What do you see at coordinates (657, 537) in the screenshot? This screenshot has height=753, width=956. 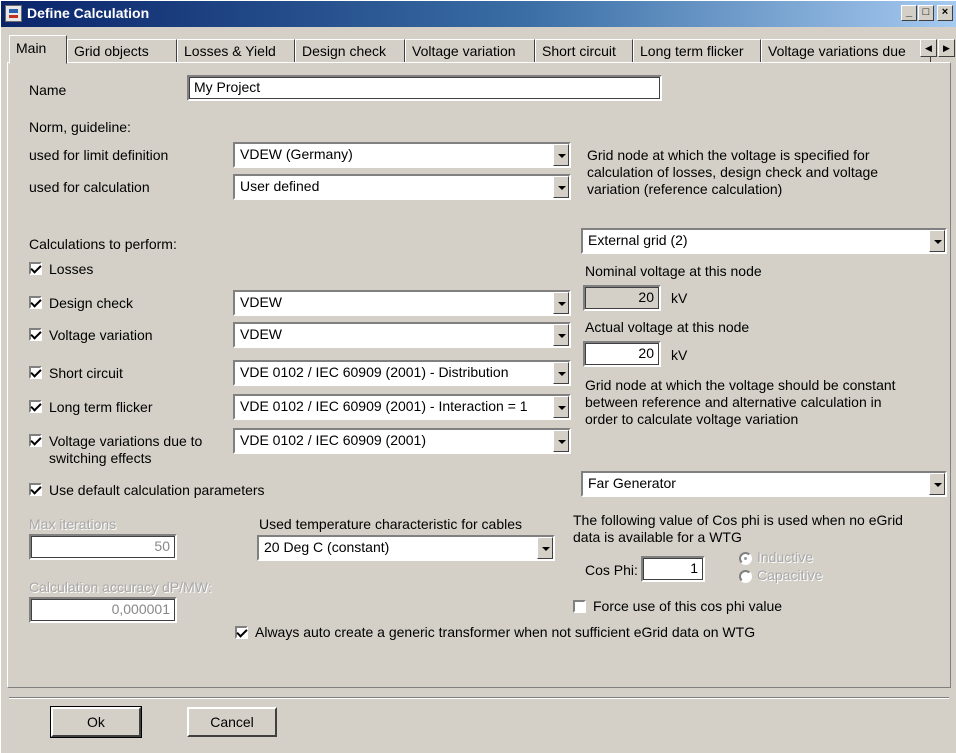 I see `cos-phi-description-line2: data is available for a WTG` at bounding box center [657, 537].